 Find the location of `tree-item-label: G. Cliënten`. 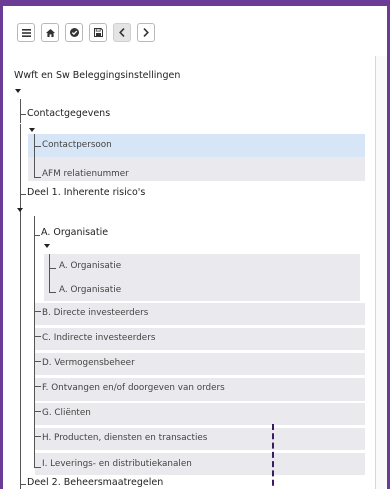

tree-item-label: G. Cliënten is located at coordinates (66, 413).